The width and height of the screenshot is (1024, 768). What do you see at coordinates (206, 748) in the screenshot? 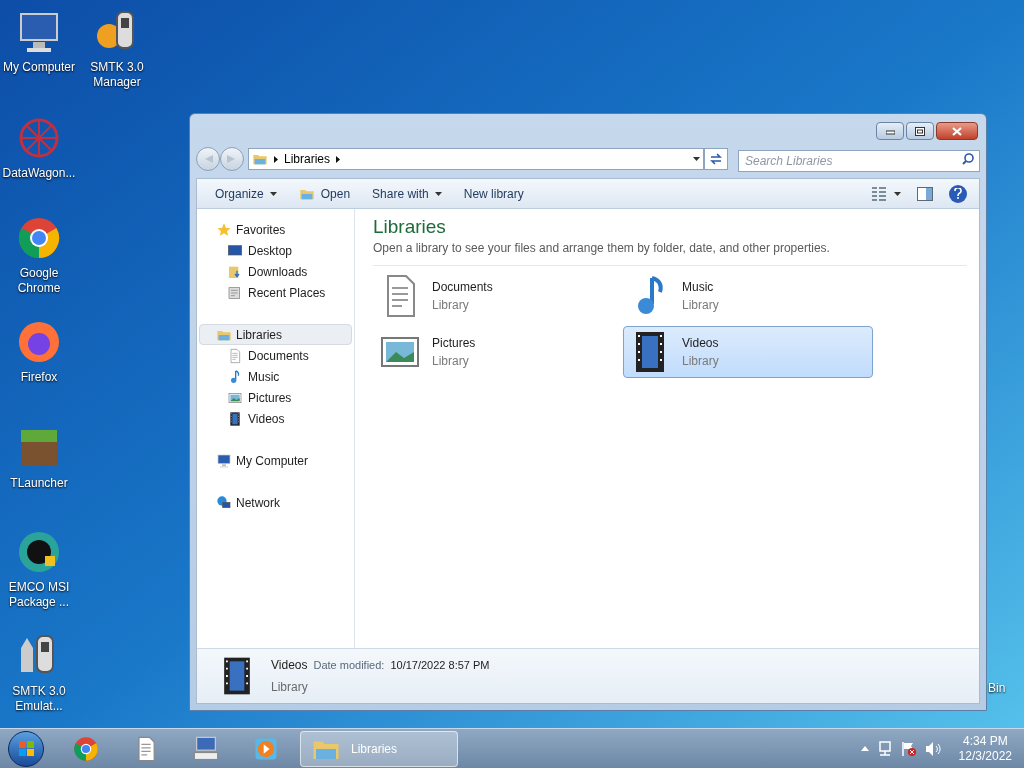
I see `keyboard-monitor-icon` at bounding box center [206, 748].